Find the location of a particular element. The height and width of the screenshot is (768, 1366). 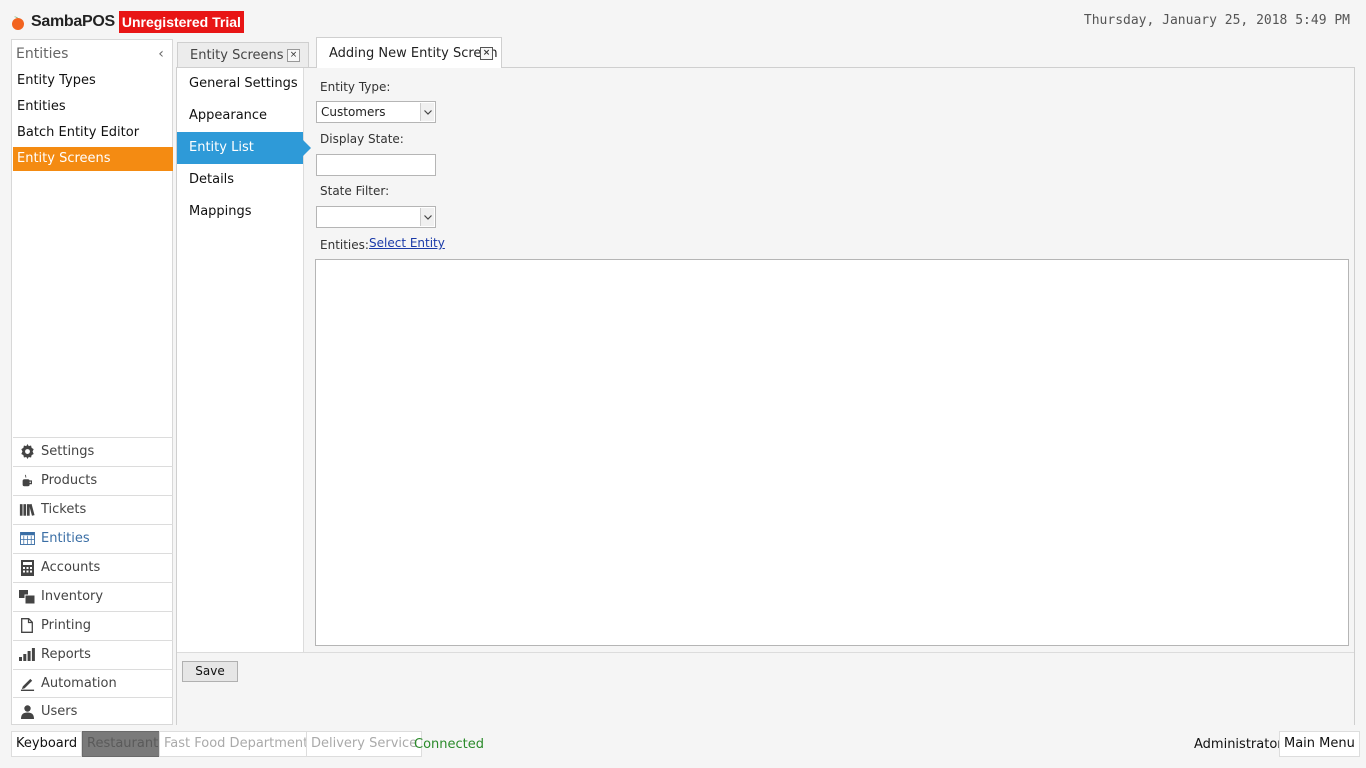

nav-settings: Settings is located at coordinates (93, 451).